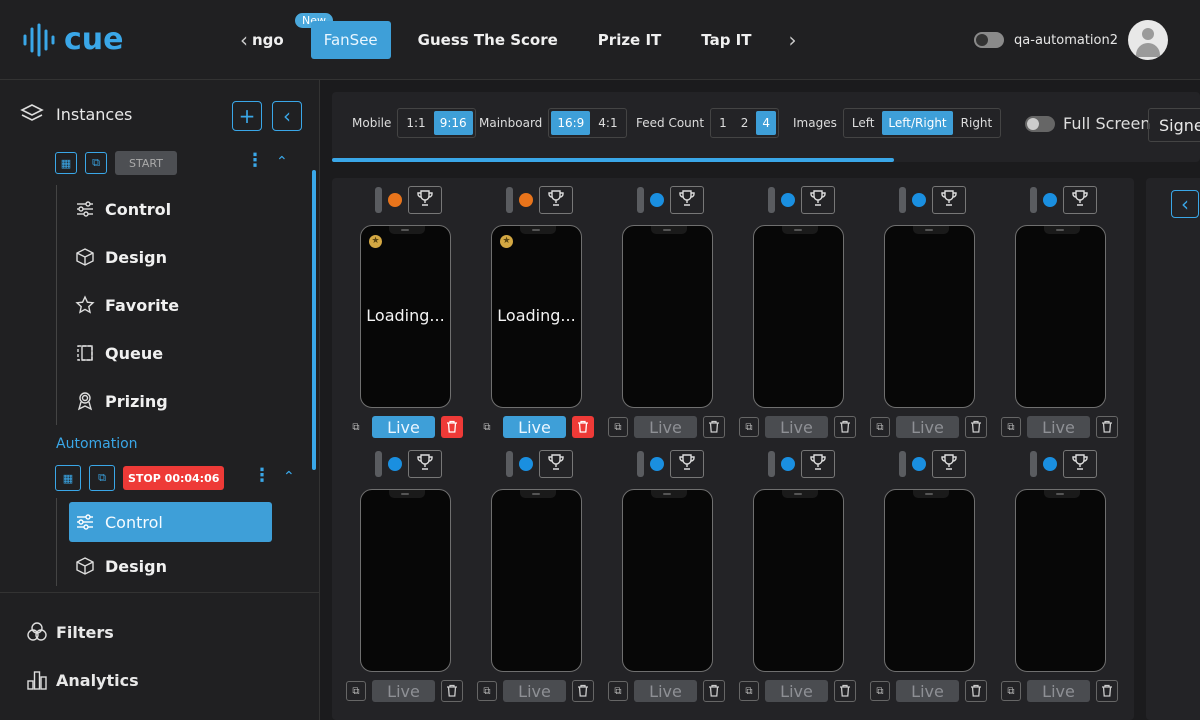  What do you see at coordinates (989, 40) in the screenshot?
I see `theme-toggle` at bounding box center [989, 40].